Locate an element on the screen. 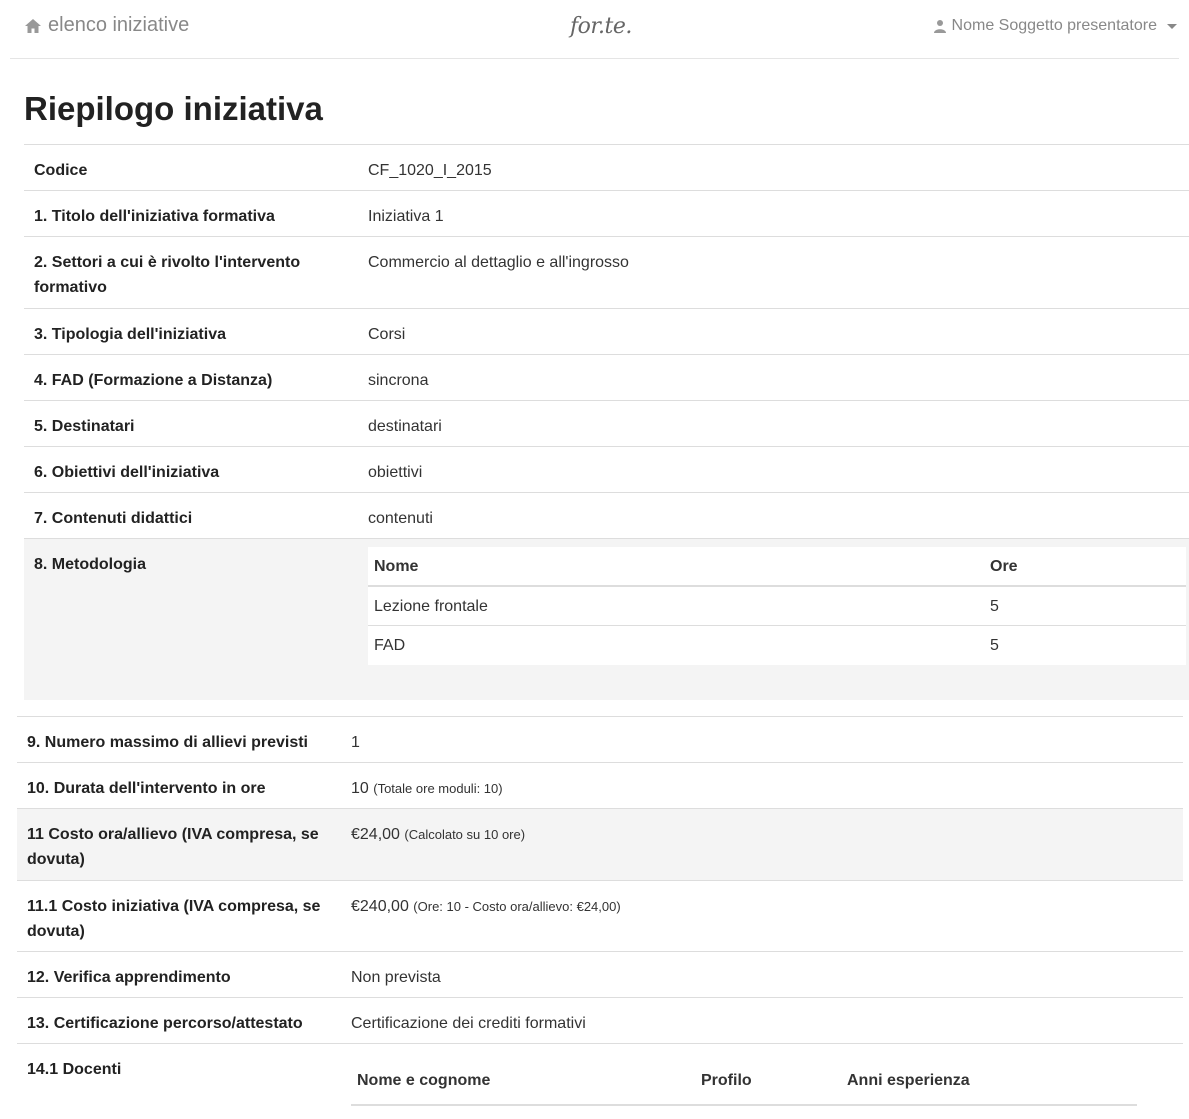  header-nome: Nome is located at coordinates (396, 566).